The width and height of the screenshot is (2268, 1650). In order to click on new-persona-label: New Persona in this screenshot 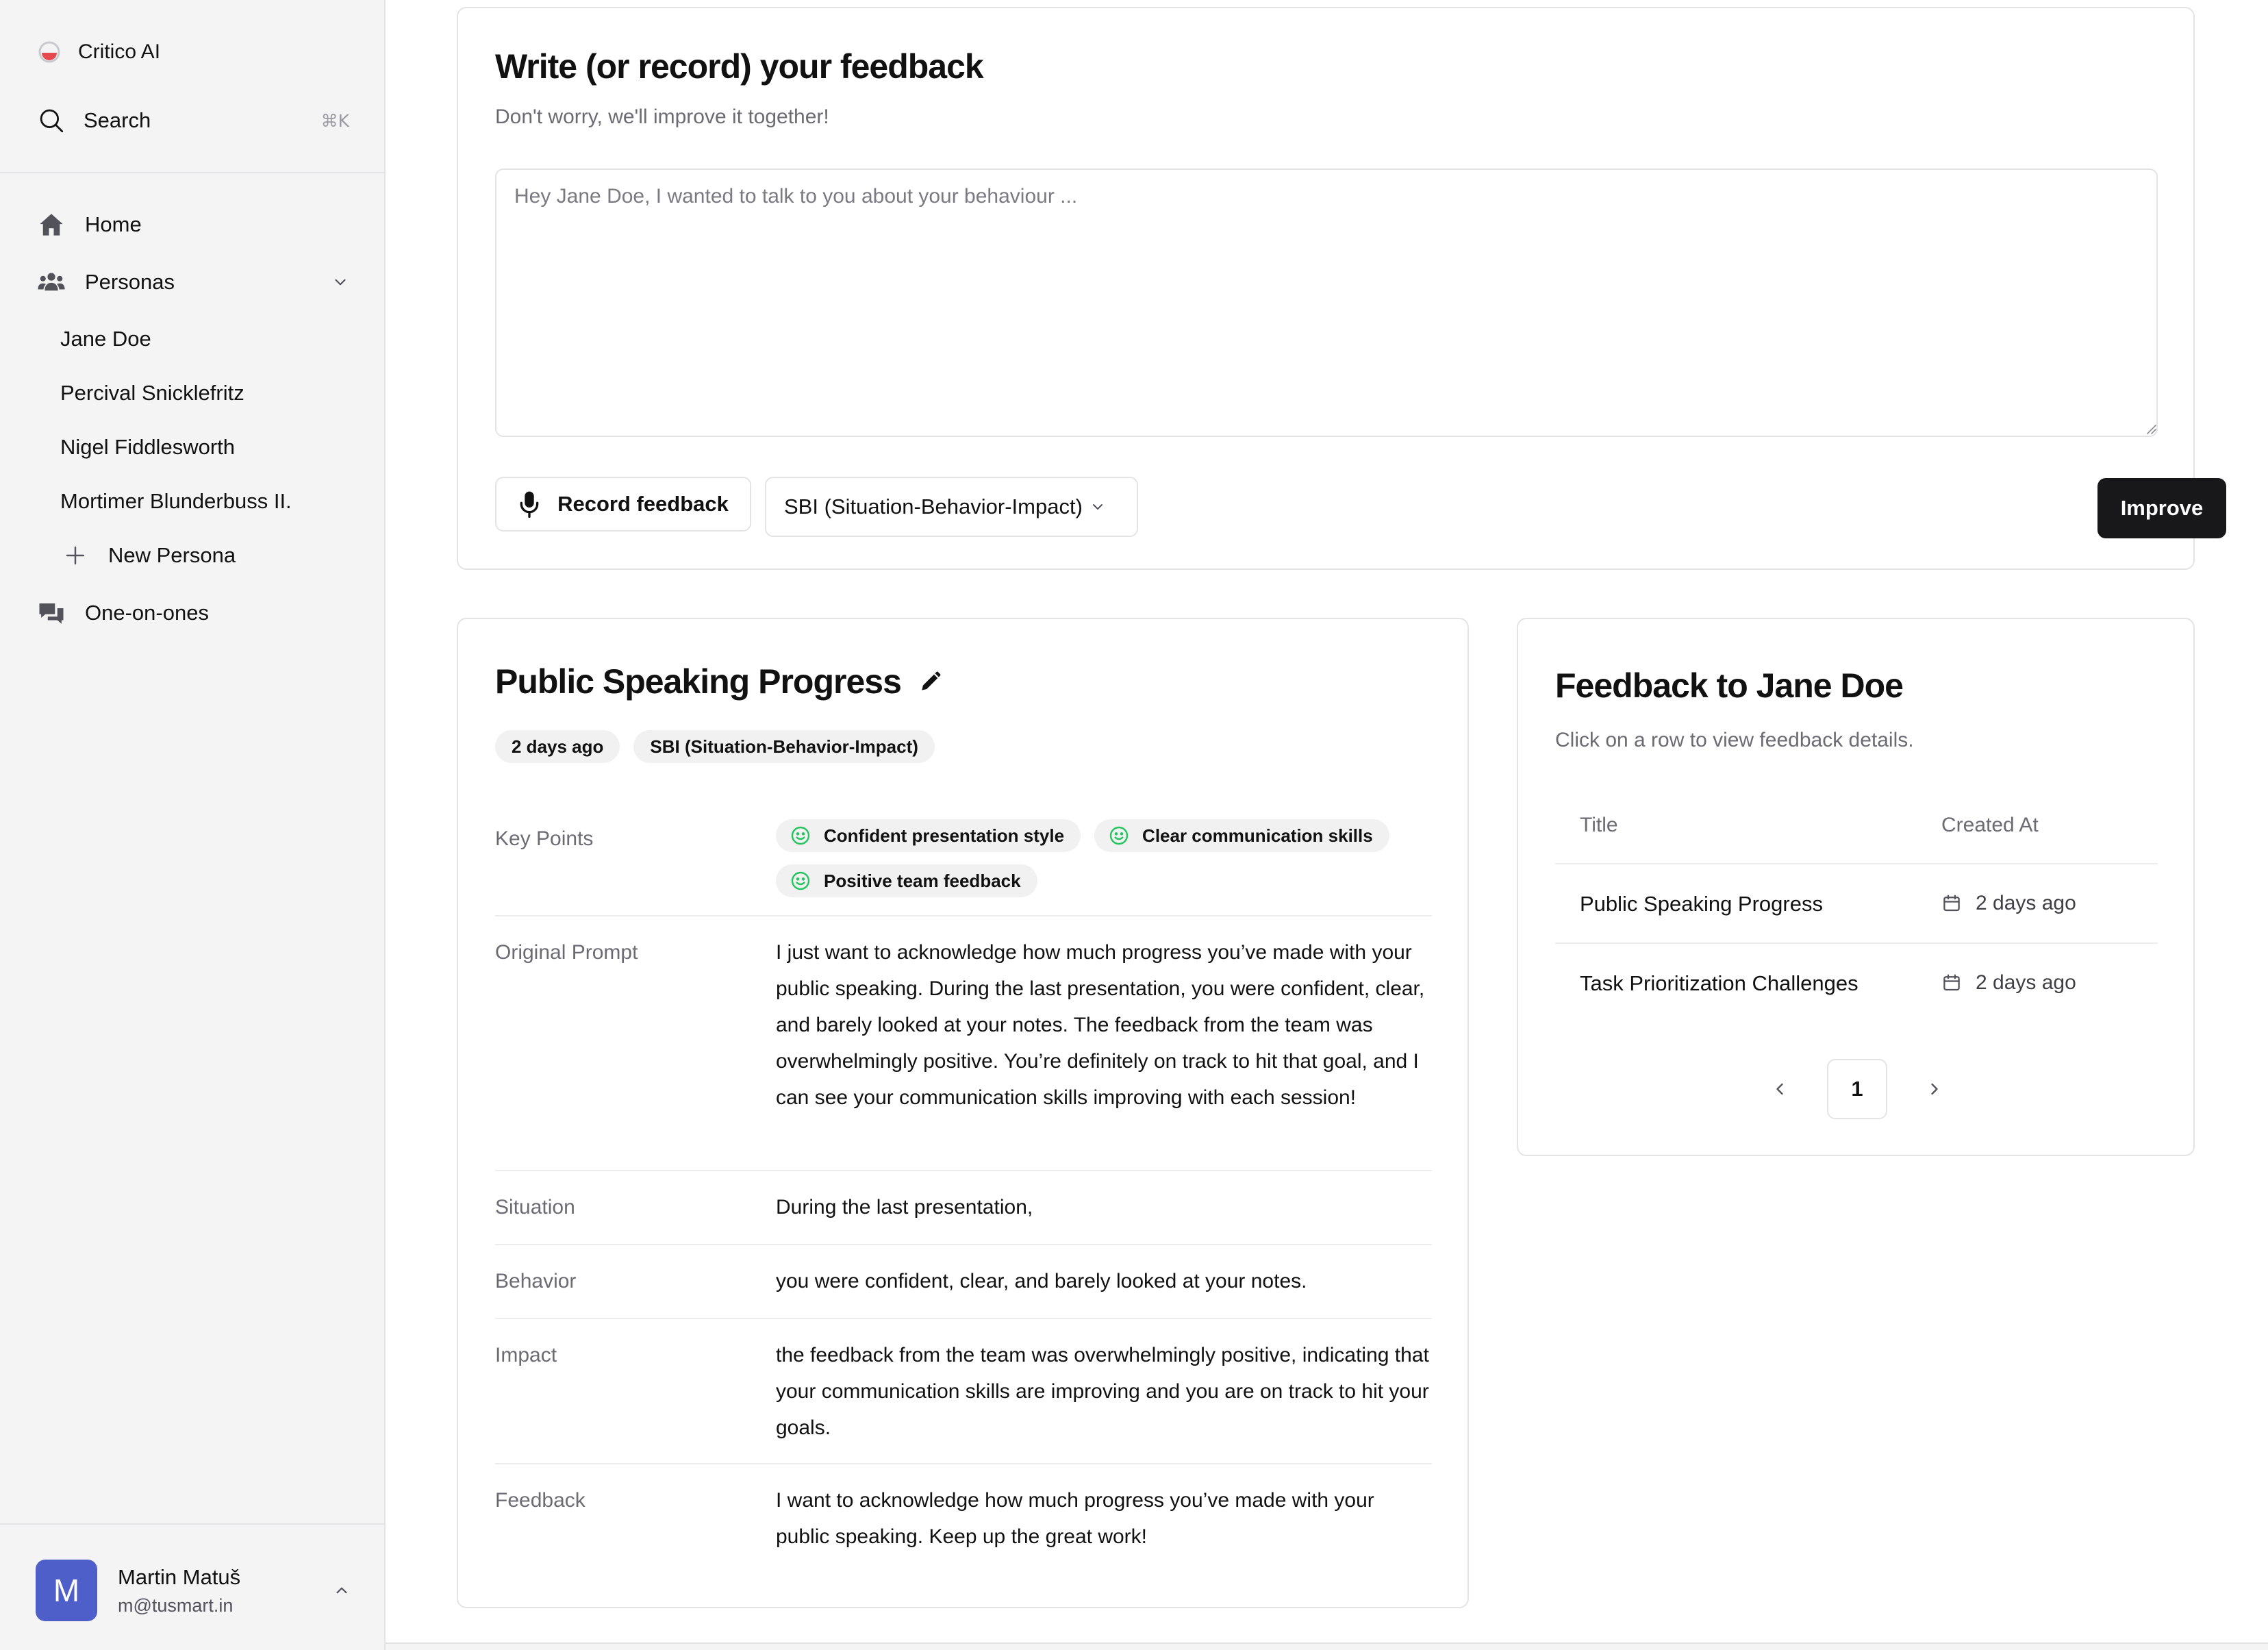, I will do `click(172, 555)`.